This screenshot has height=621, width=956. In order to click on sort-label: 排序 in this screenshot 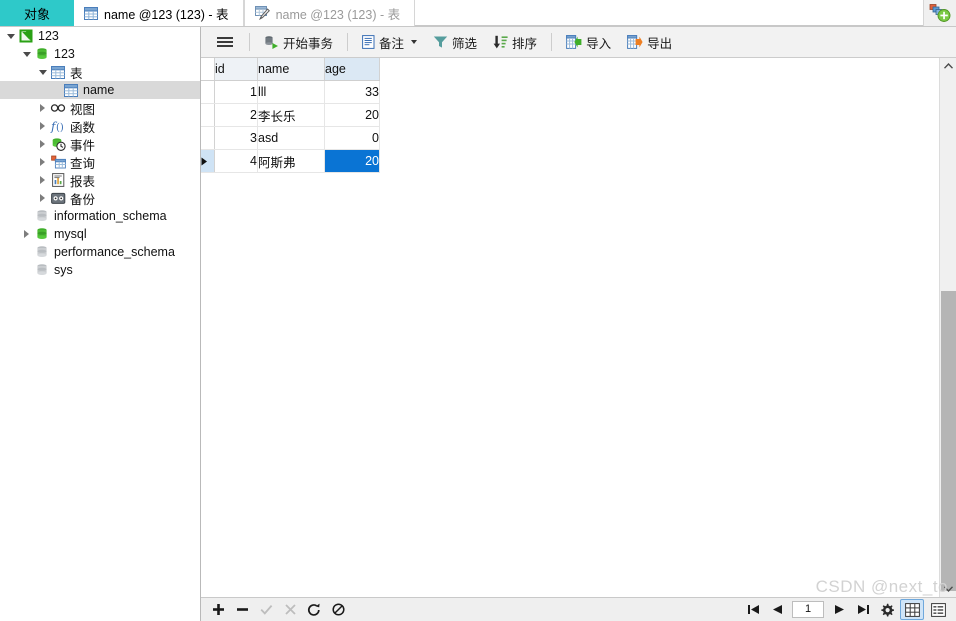, I will do `click(525, 43)`.